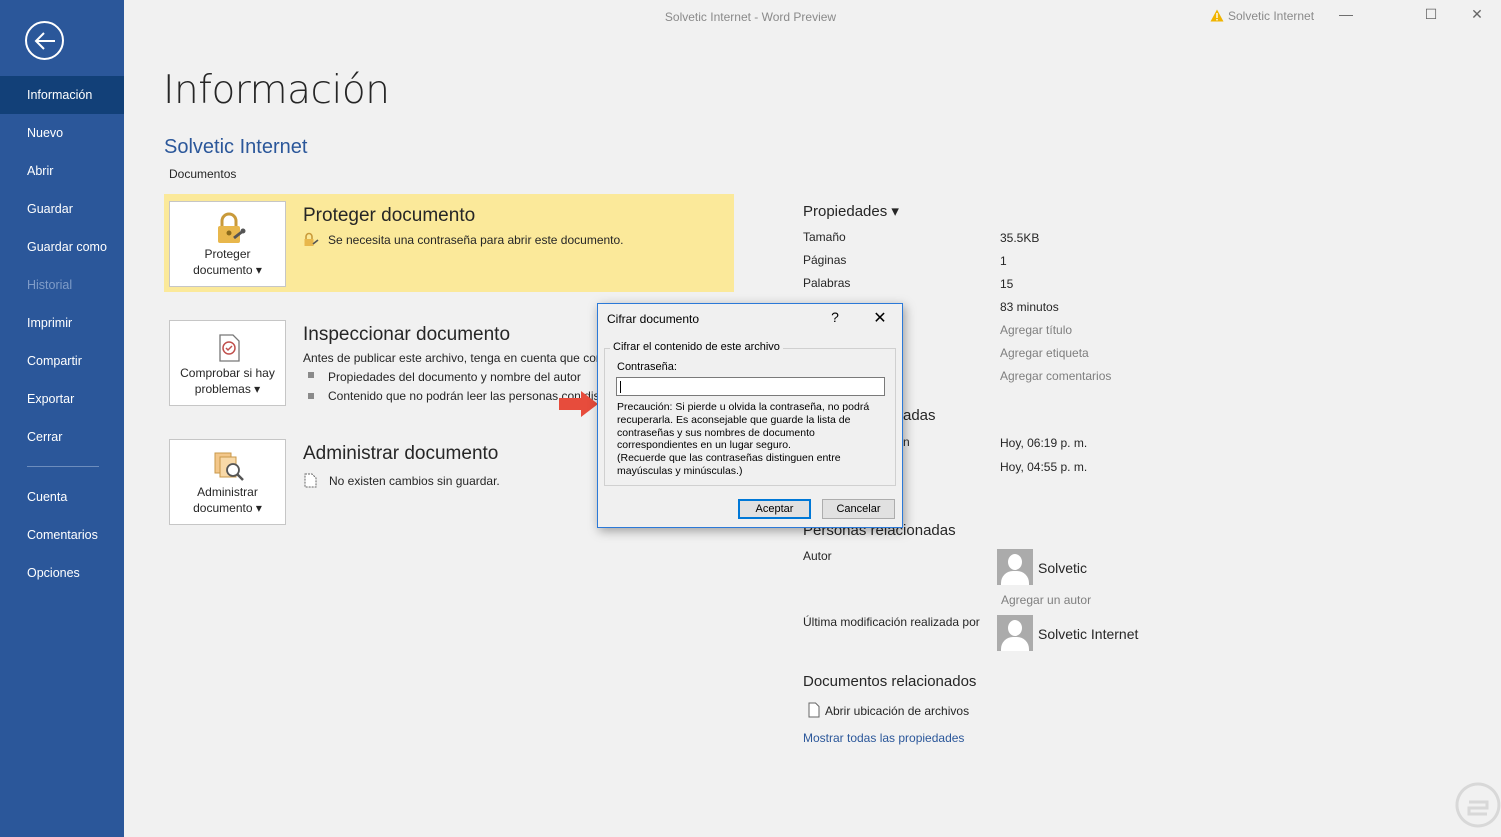  I want to click on ok-button: Aceptar, so click(774, 509).